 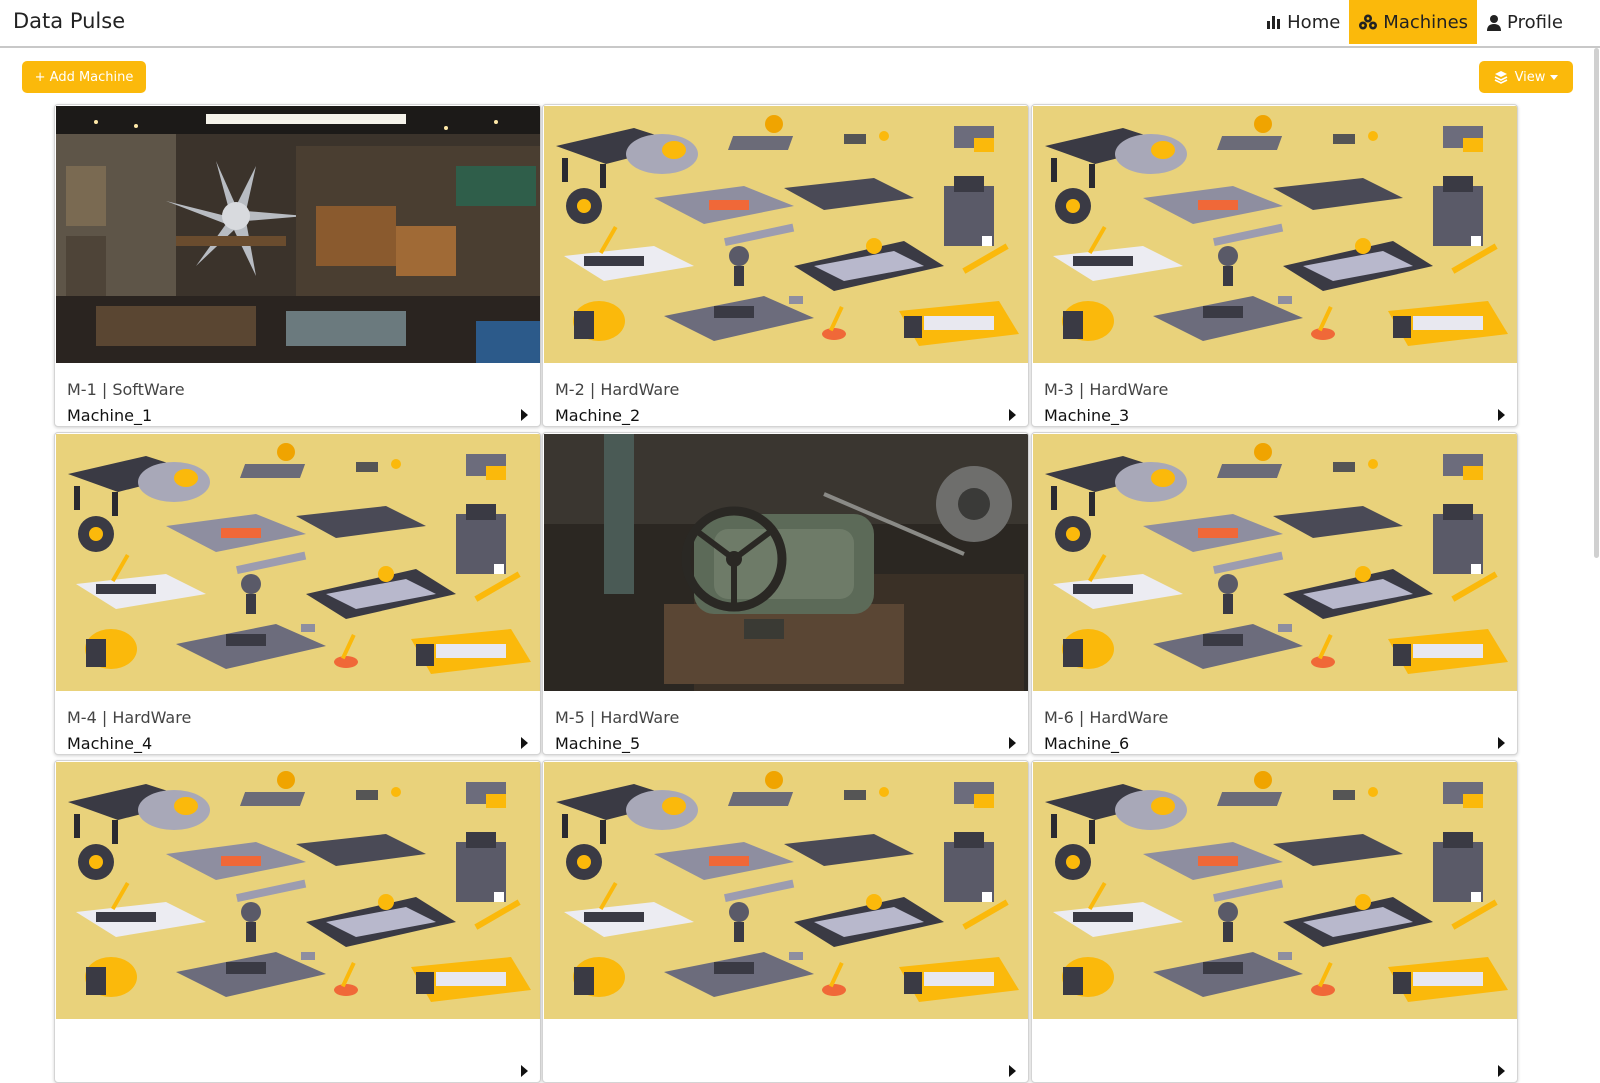 I want to click on machine-name: Machine_1, so click(x=110, y=415).